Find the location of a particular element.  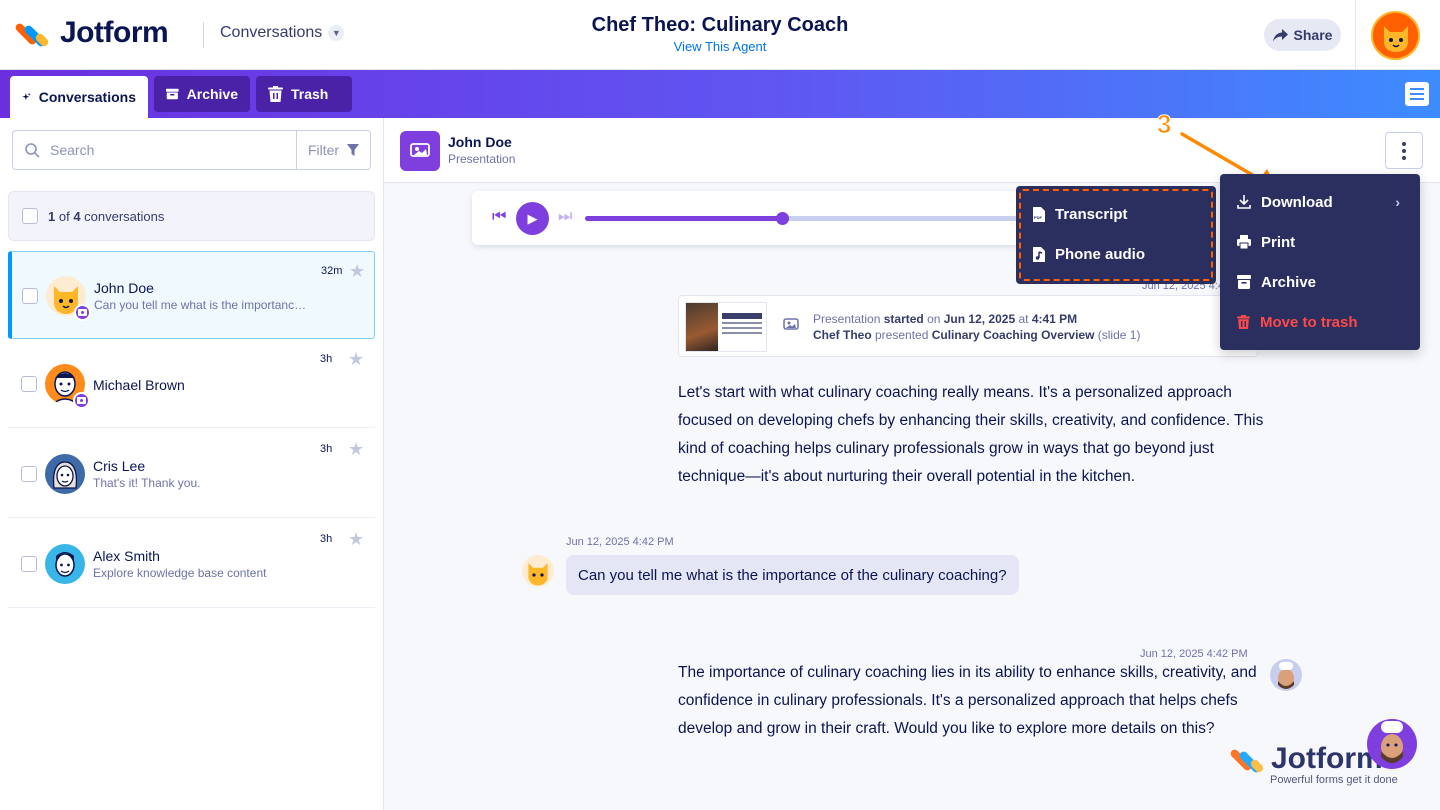

search-input: Search is located at coordinates (154, 150).